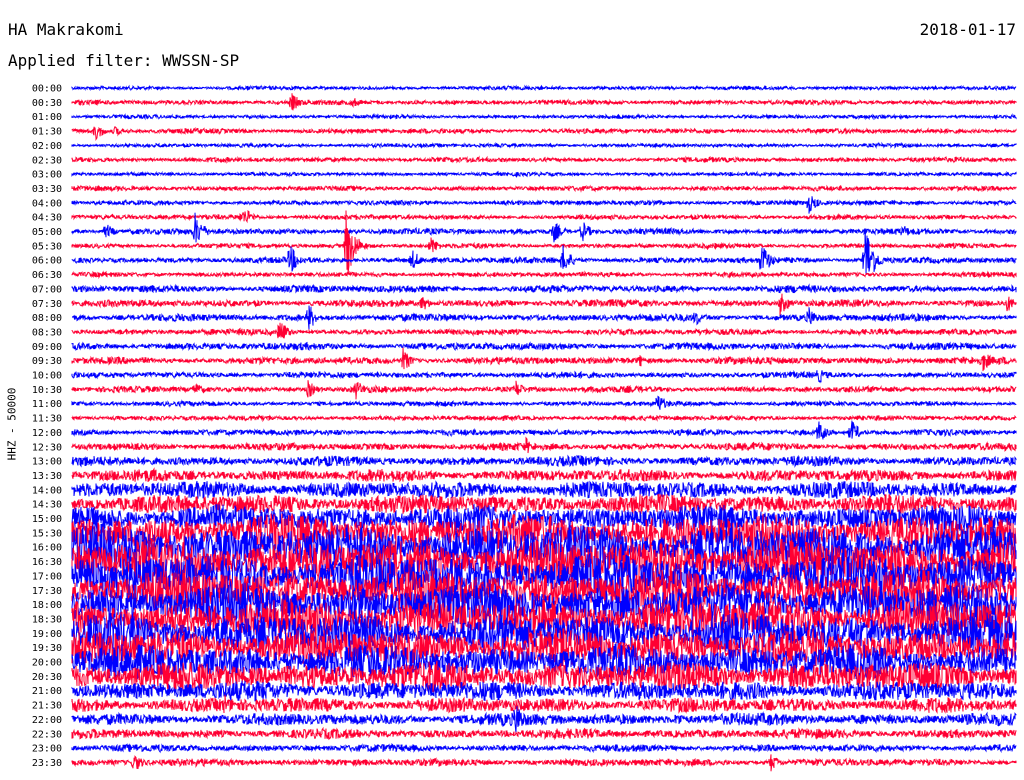  What do you see at coordinates (47, 490) in the screenshot?
I see `time-label: 14:00` at bounding box center [47, 490].